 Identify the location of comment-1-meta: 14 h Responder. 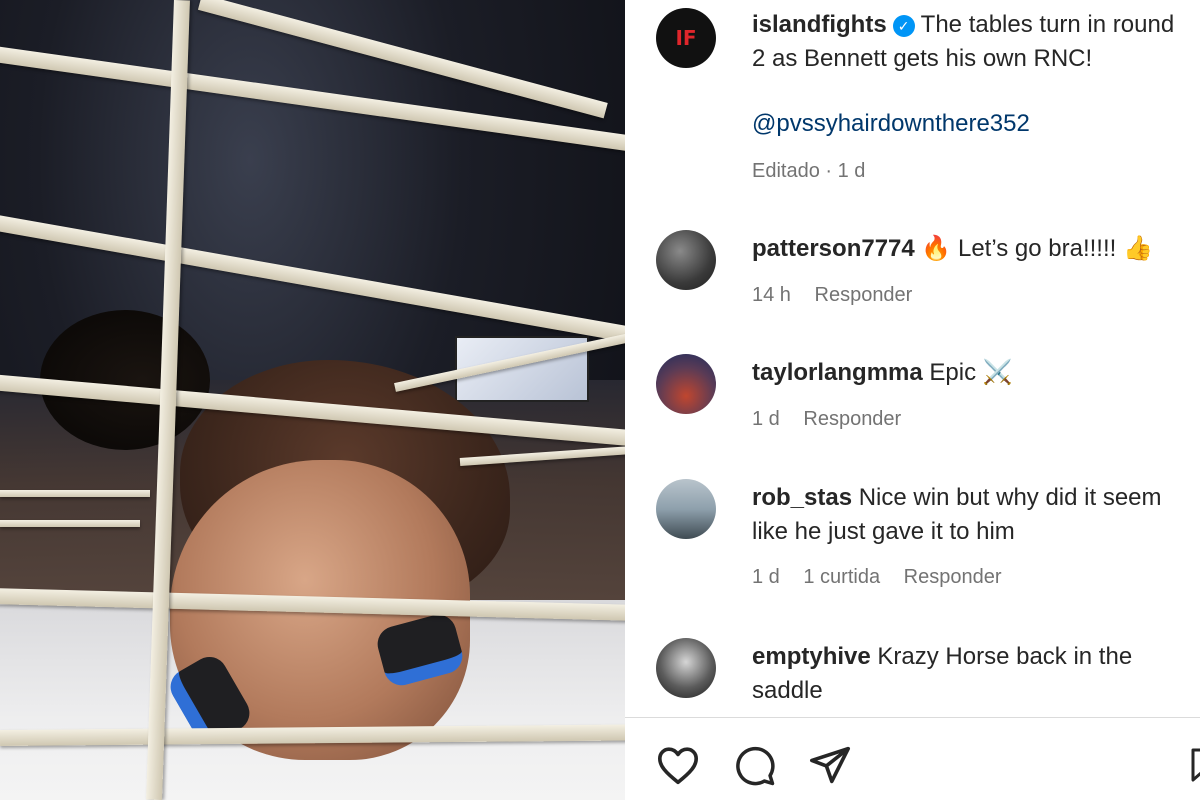
(841, 295).